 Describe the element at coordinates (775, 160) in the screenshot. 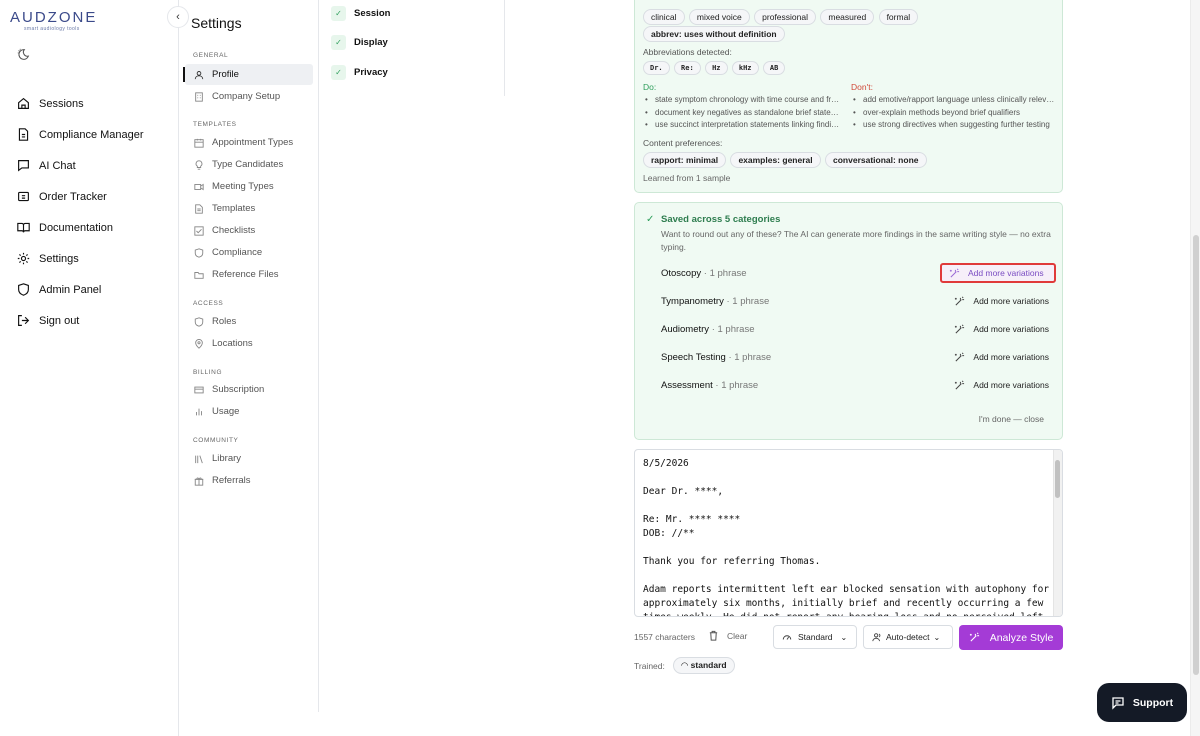

I see `content-pref-chip: examples: general` at that location.